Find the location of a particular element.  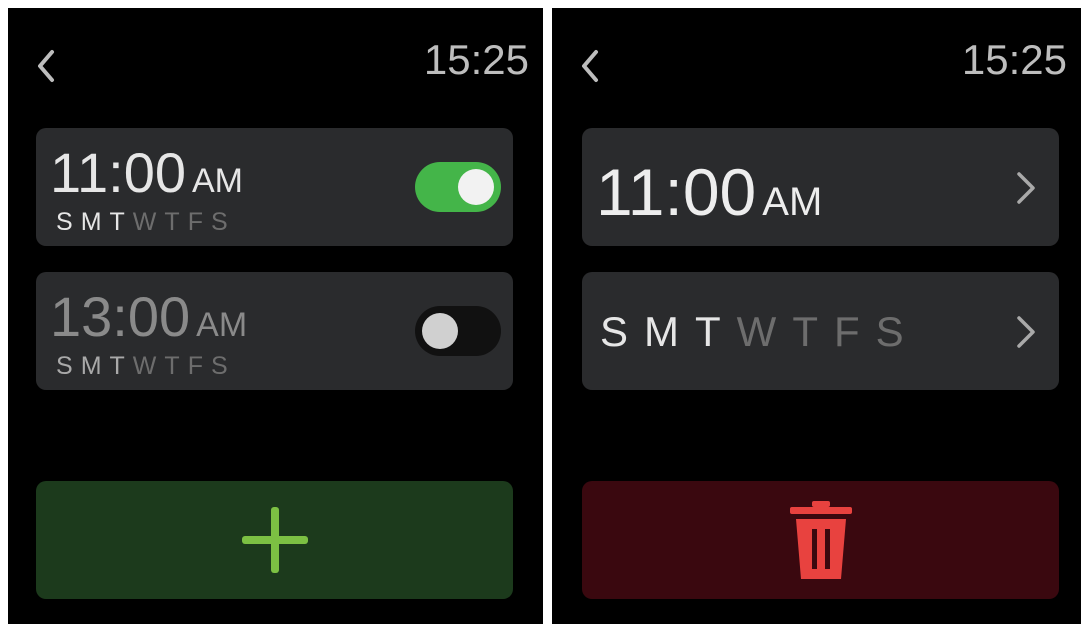

delete-alarm-button is located at coordinates (820, 540).